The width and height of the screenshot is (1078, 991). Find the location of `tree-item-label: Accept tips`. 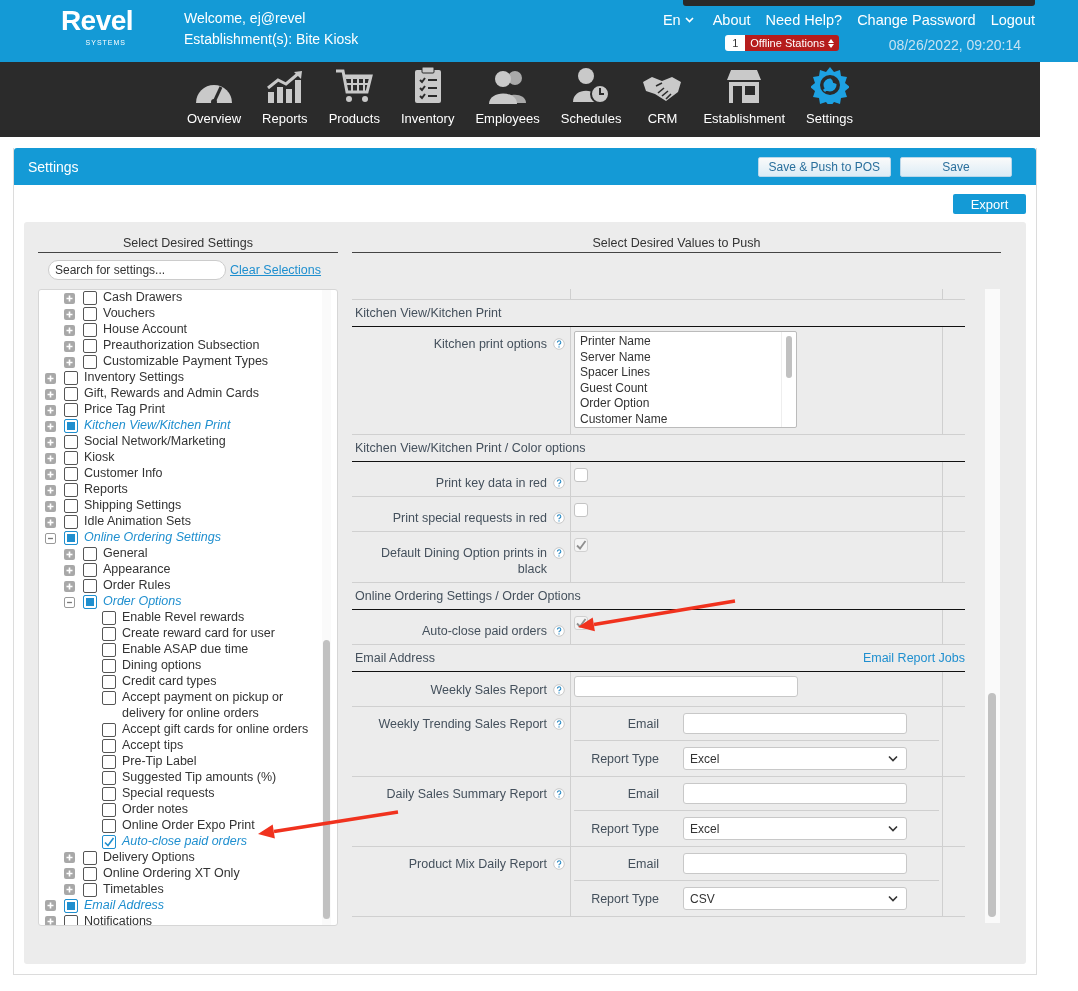

tree-item-label: Accept tips is located at coordinates (153, 745).